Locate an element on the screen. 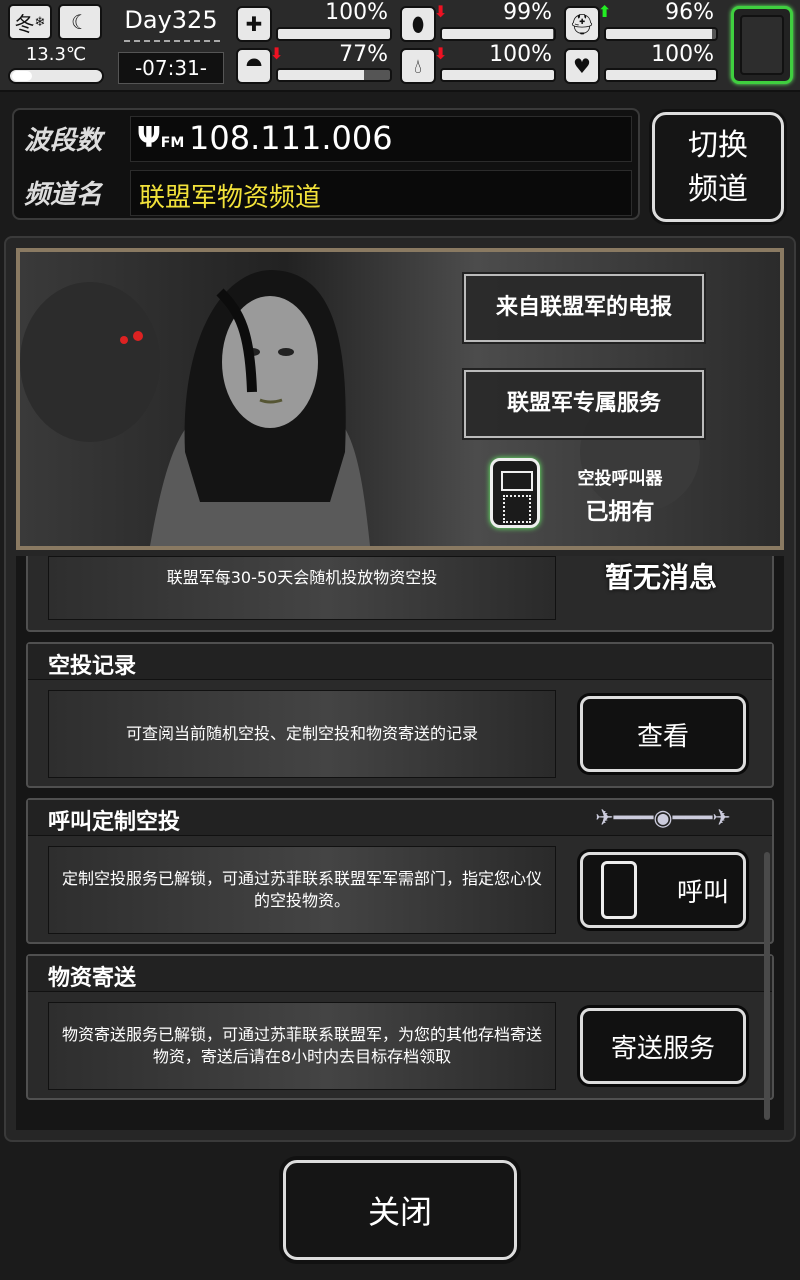  switch-channel-button: 切换频道 is located at coordinates (718, 167).